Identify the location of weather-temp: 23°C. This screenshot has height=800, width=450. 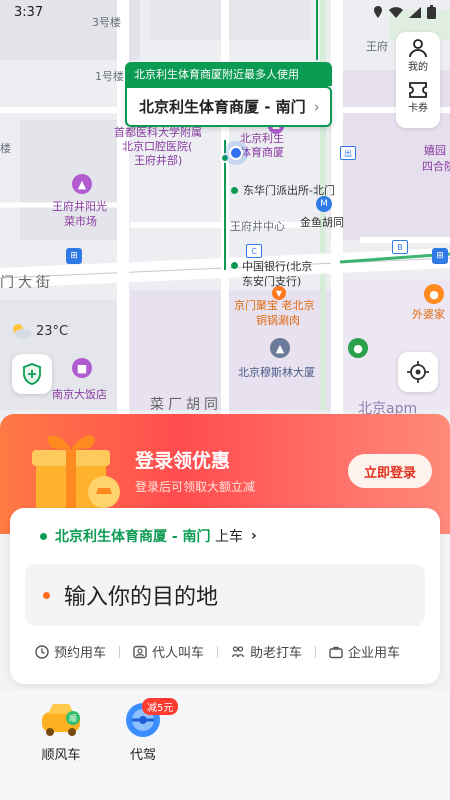
(52, 331).